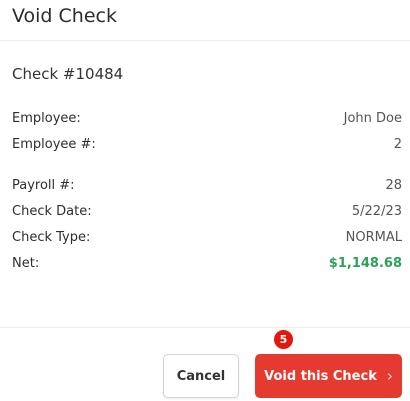  What do you see at coordinates (372, 118) in the screenshot?
I see `detail-value: John Doe` at bounding box center [372, 118].